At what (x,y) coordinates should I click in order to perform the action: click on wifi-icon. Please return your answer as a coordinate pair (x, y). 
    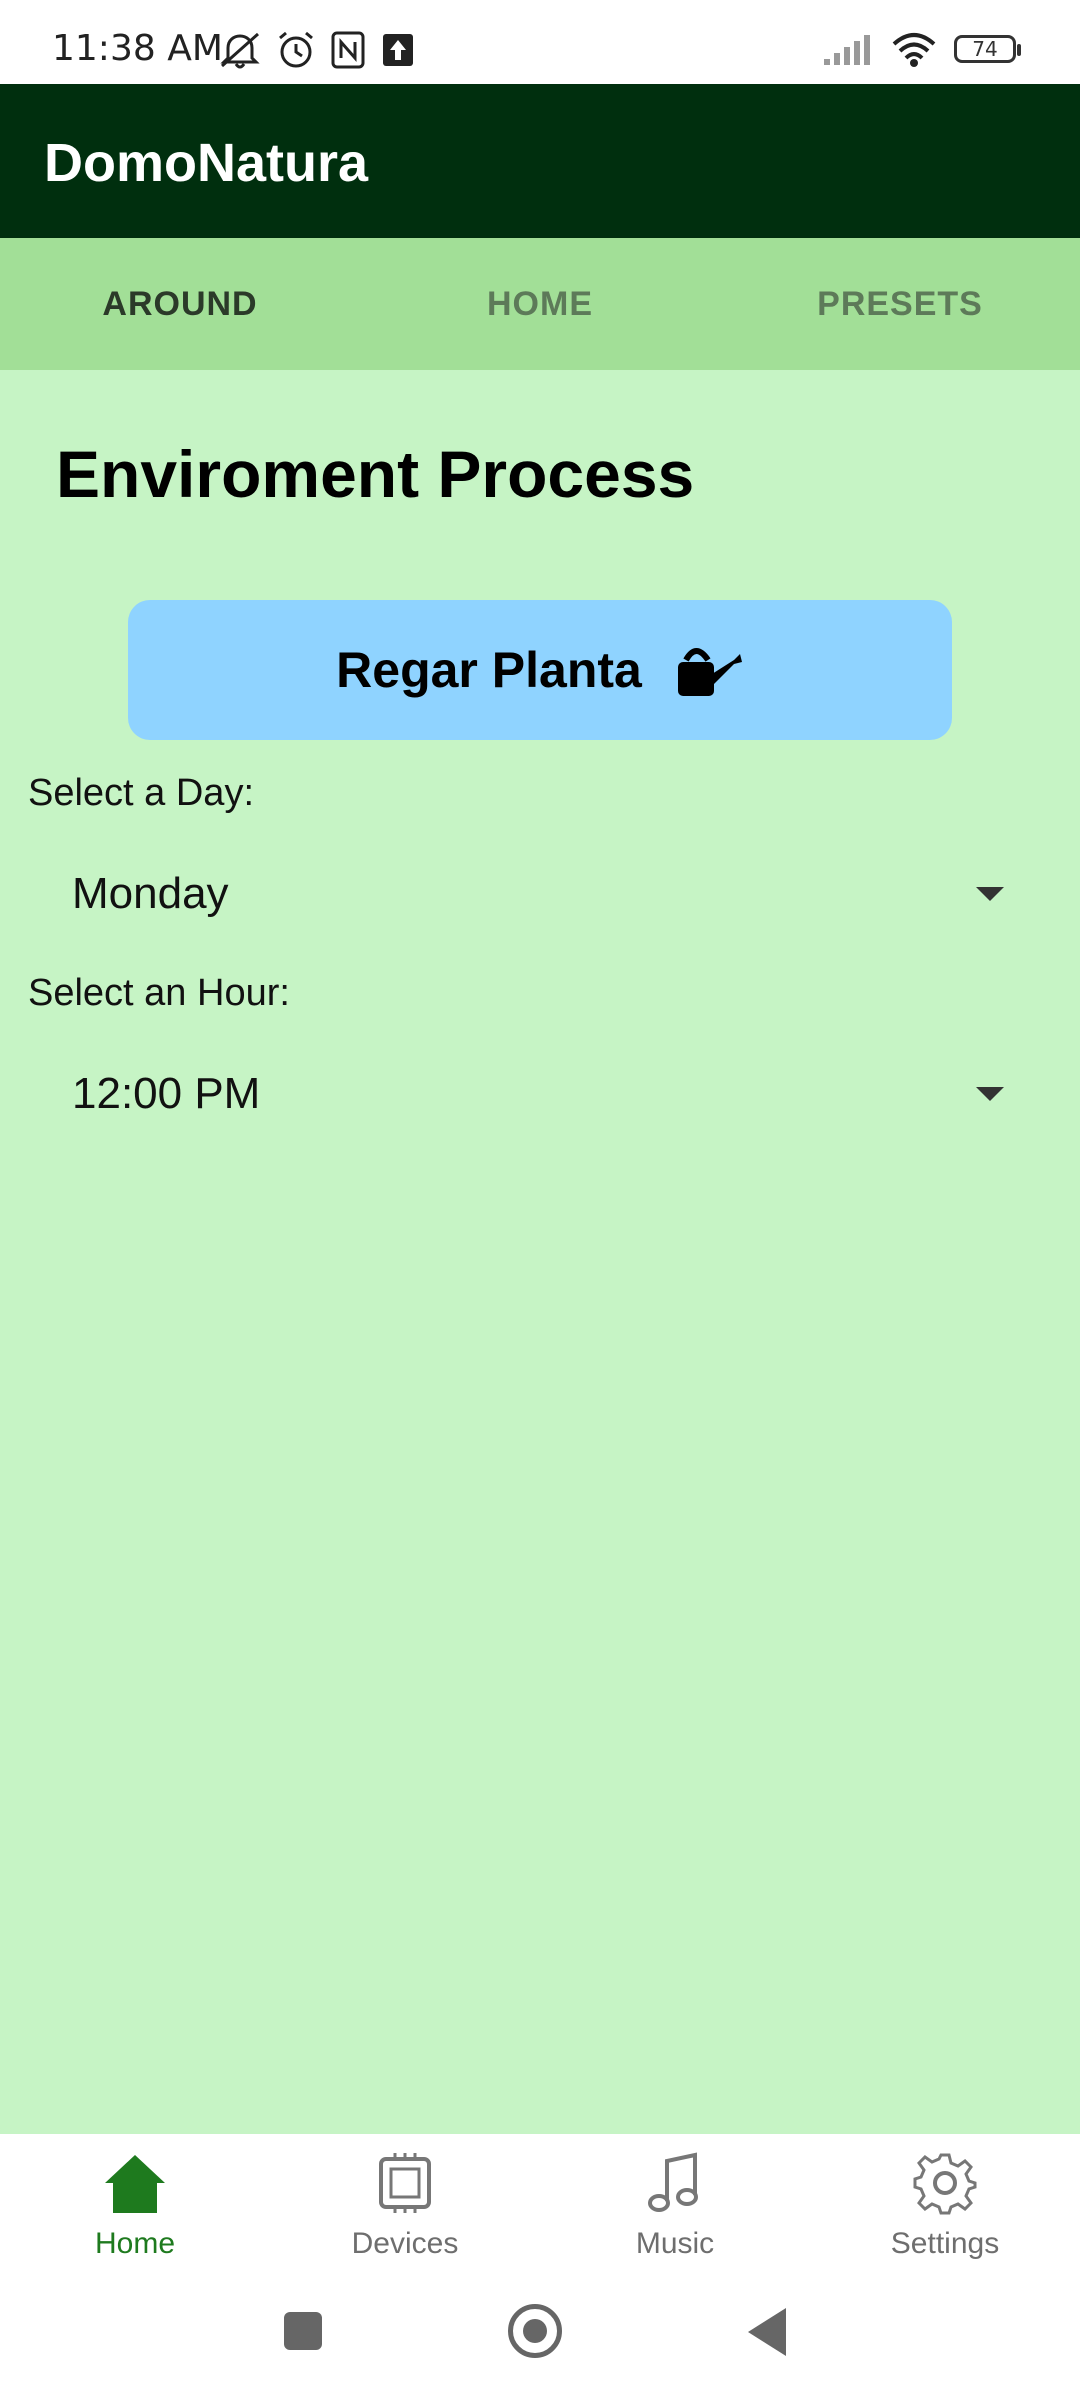
    Looking at the image, I should click on (914, 50).